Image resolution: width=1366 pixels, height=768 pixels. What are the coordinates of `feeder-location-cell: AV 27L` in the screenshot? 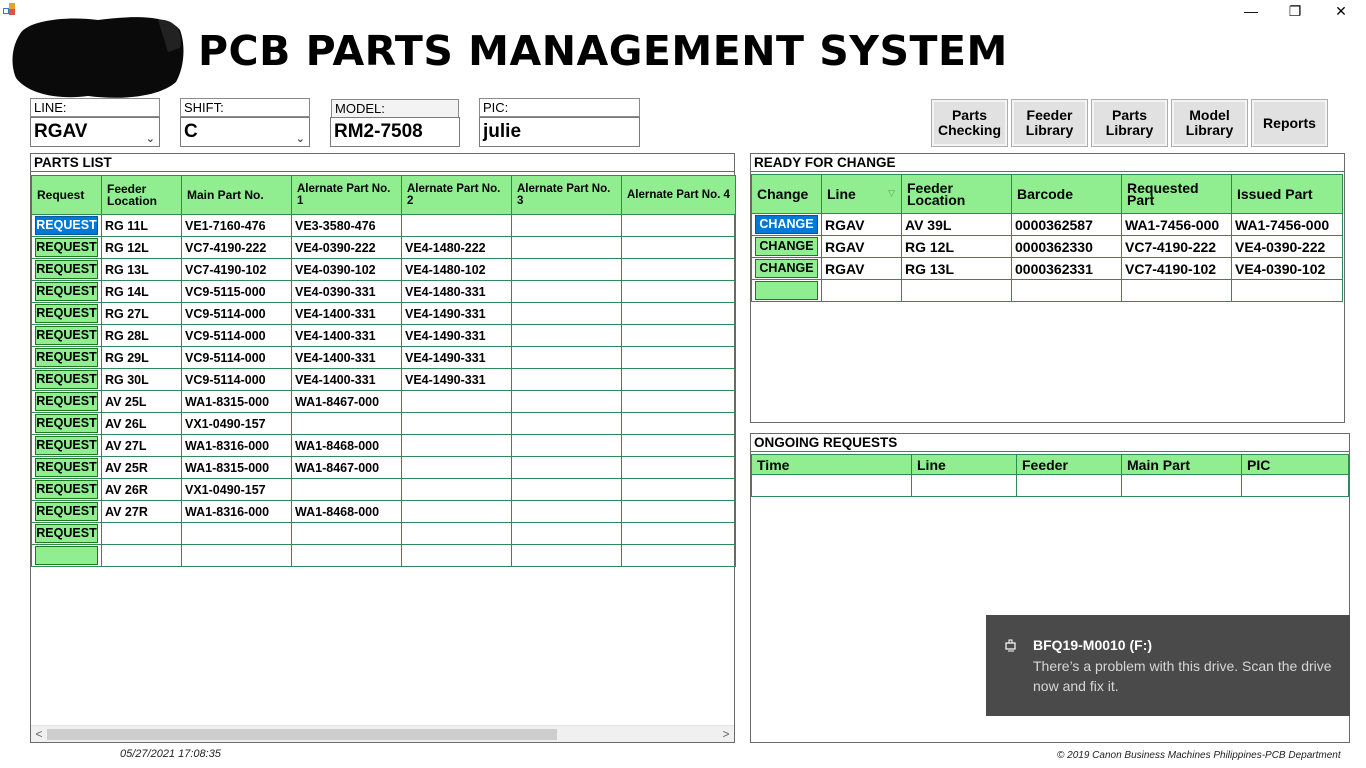 It's located at (141, 445).